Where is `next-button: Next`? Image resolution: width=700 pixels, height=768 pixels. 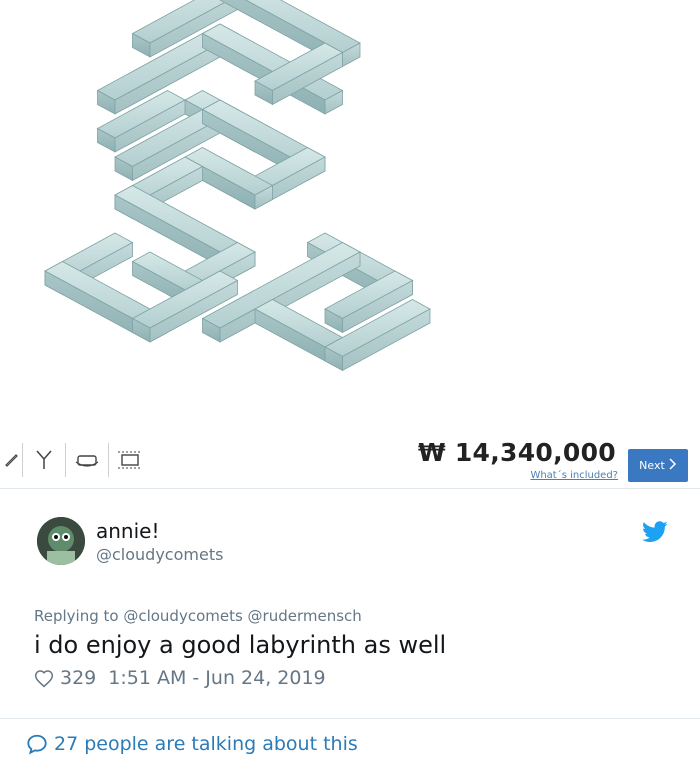 next-button: Next is located at coordinates (658, 465).